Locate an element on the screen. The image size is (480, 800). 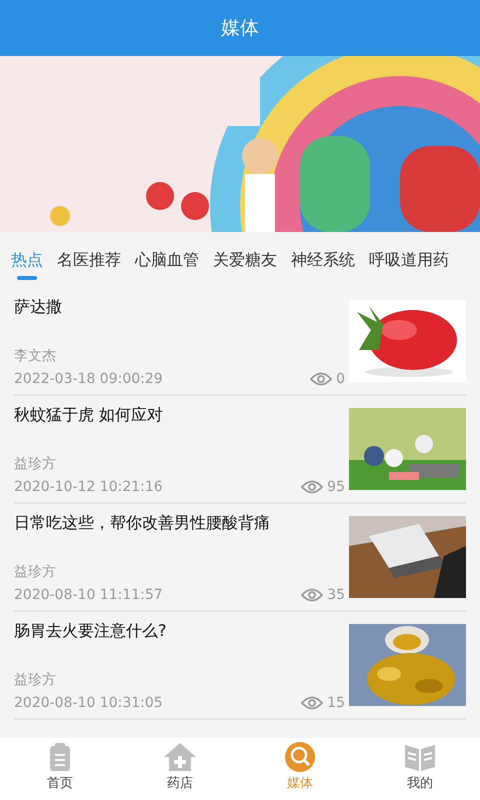
nav-tab: 我的 is located at coordinates (420, 769).